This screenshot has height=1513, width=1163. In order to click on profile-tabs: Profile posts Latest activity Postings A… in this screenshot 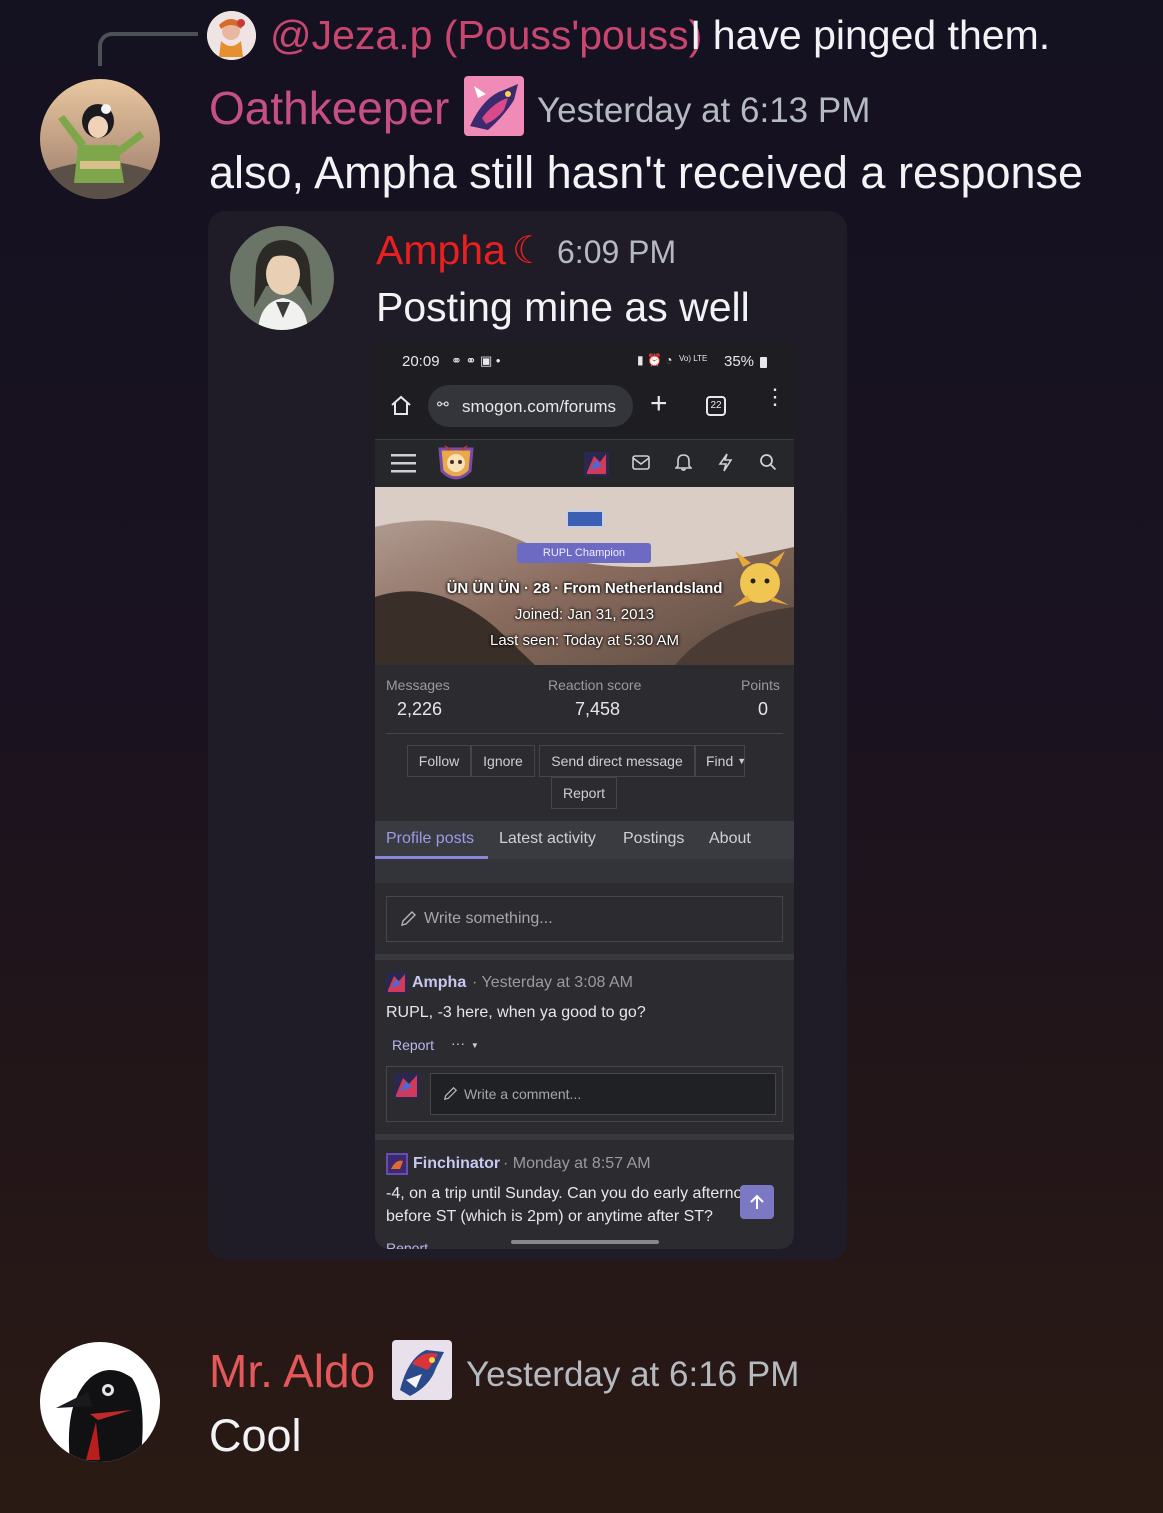, I will do `click(584, 840)`.